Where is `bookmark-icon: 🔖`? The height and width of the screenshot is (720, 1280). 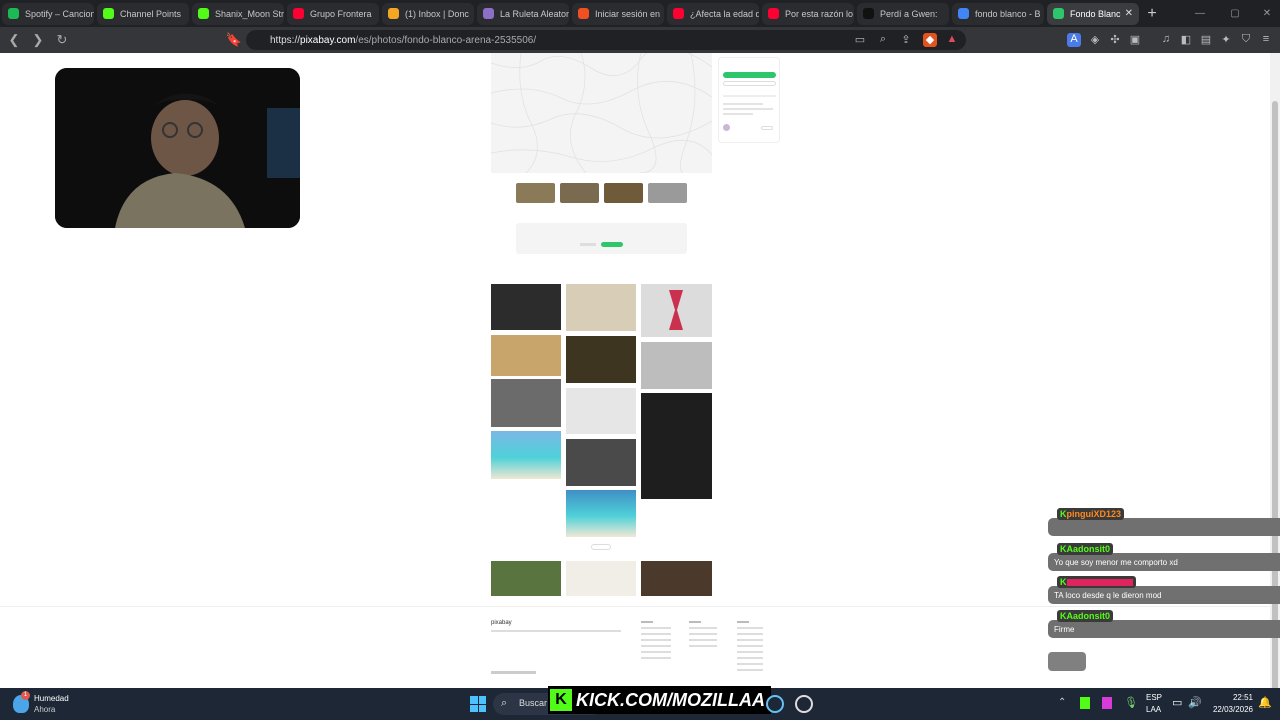
bookmark-icon: 🔖 is located at coordinates (234, 40).